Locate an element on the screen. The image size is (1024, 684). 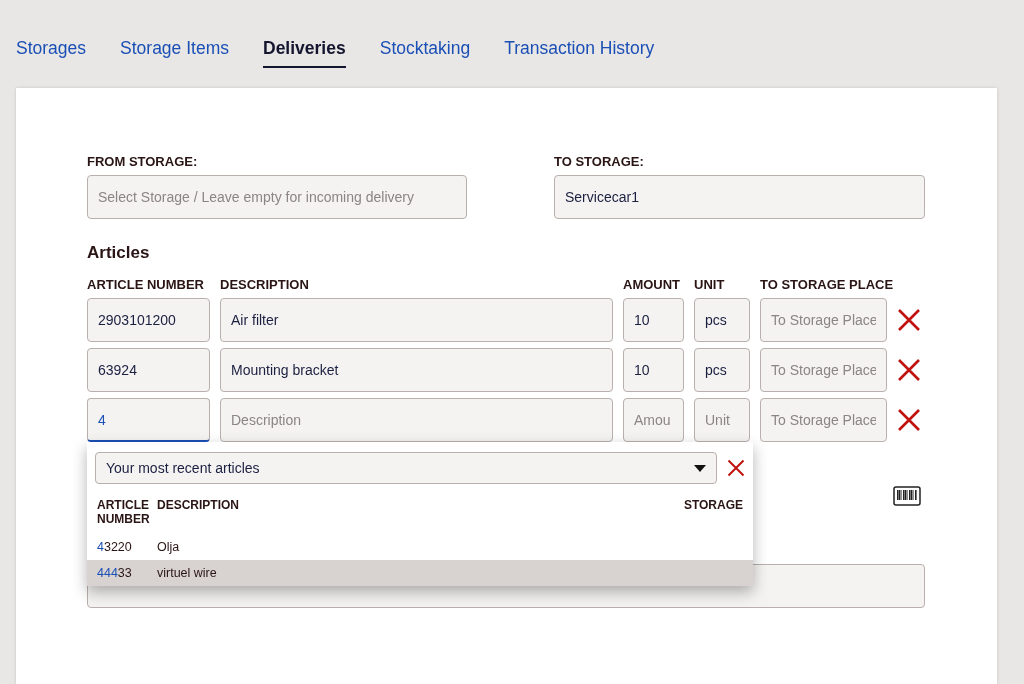
column-header: AMOUNT is located at coordinates (652, 284).